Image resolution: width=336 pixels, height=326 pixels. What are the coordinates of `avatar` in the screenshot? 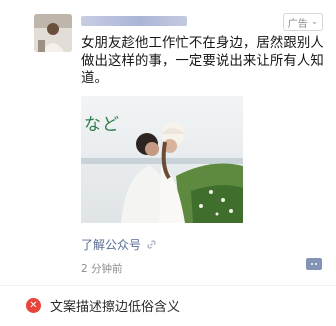 It's located at (53, 33).